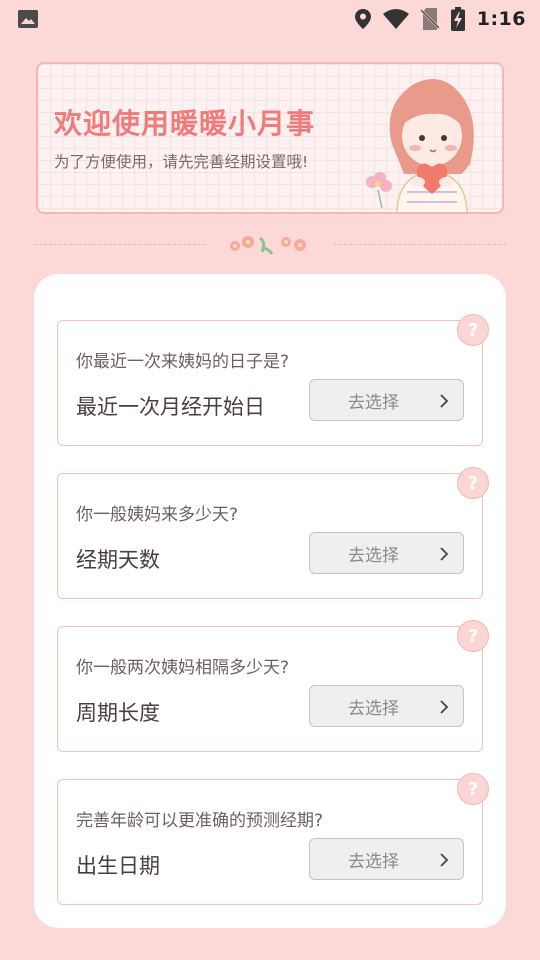  Describe the element at coordinates (273, 380) in the screenshot. I see `last-period-item: 你最近一次来姨妈的日子是? 最近一次月经开始日 去选择 ?` at that location.